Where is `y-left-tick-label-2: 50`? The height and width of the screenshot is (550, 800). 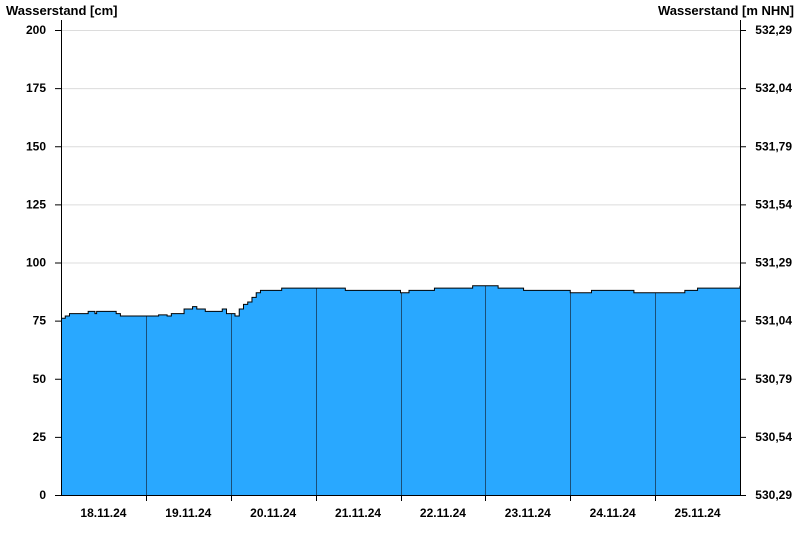 y-left-tick-label-2: 50 is located at coordinates (40, 379).